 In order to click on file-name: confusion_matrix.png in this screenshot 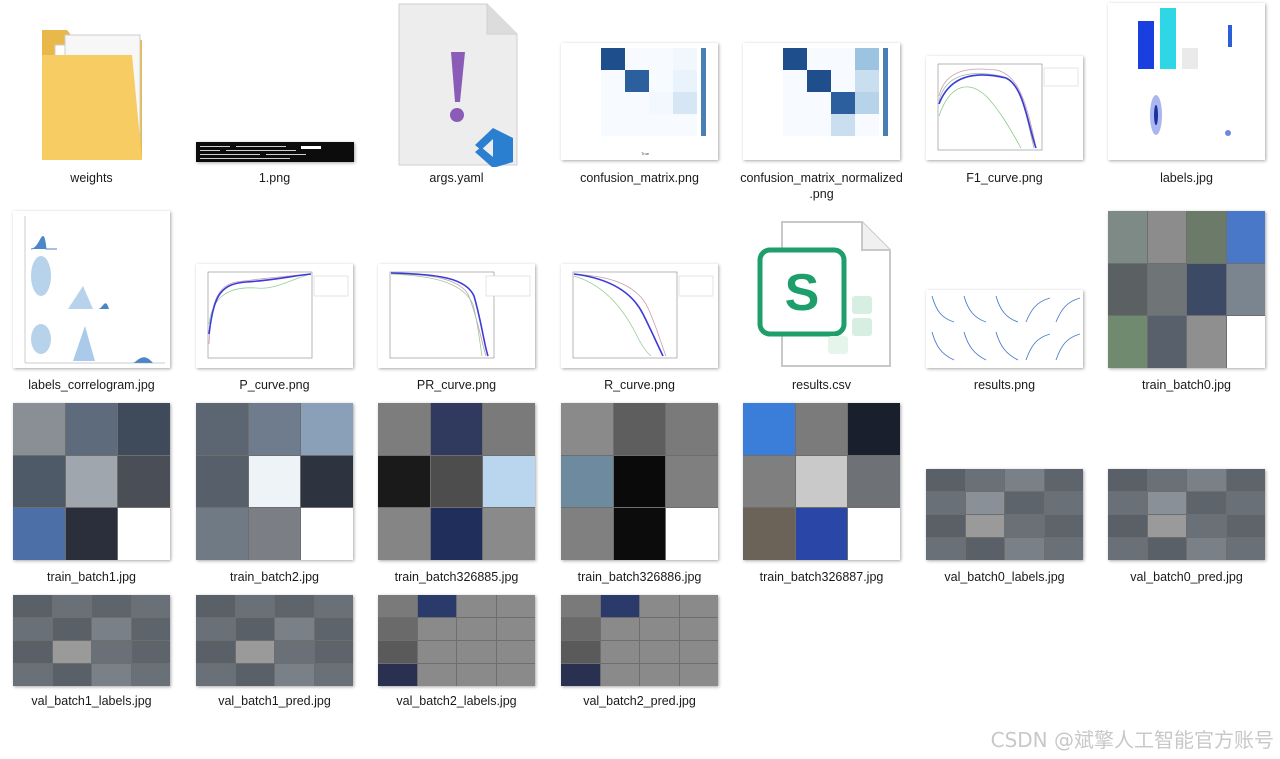, I will do `click(639, 178)`.